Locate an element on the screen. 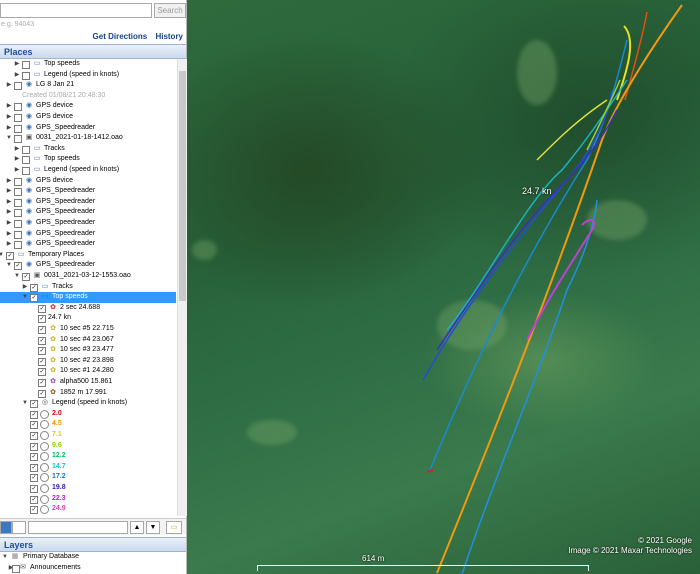 This screenshot has height=574, width=700. tree-row: ▼ ✓ ▭ Top speeds is located at coordinates (88, 297).